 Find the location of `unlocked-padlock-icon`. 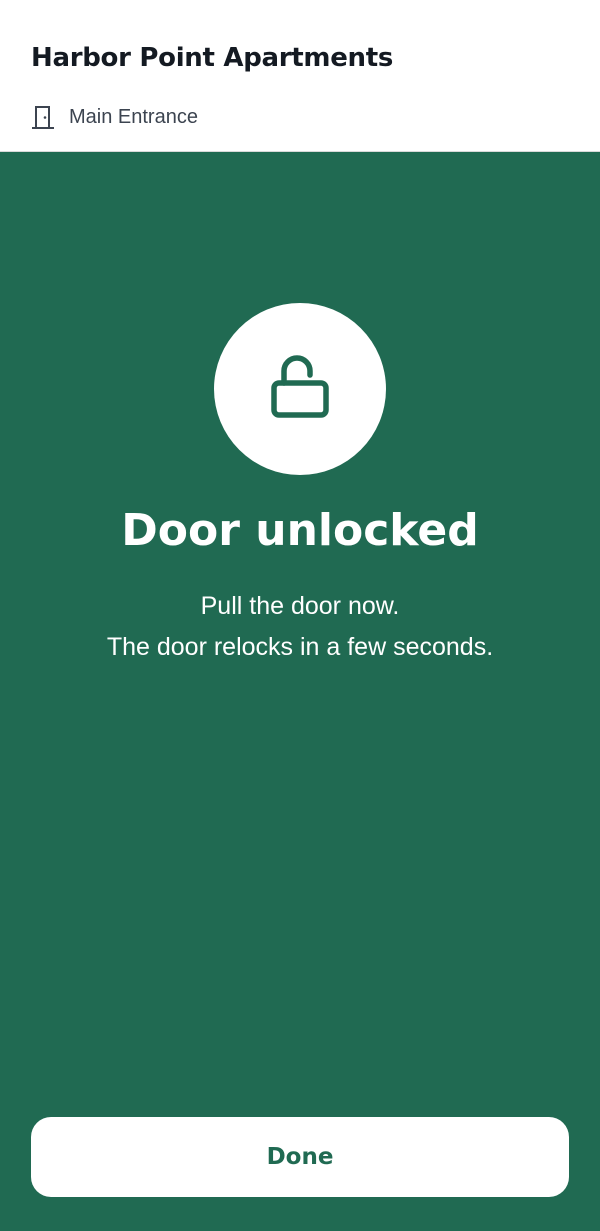

unlocked-padlock-icon is located at coordinates (300, 389).